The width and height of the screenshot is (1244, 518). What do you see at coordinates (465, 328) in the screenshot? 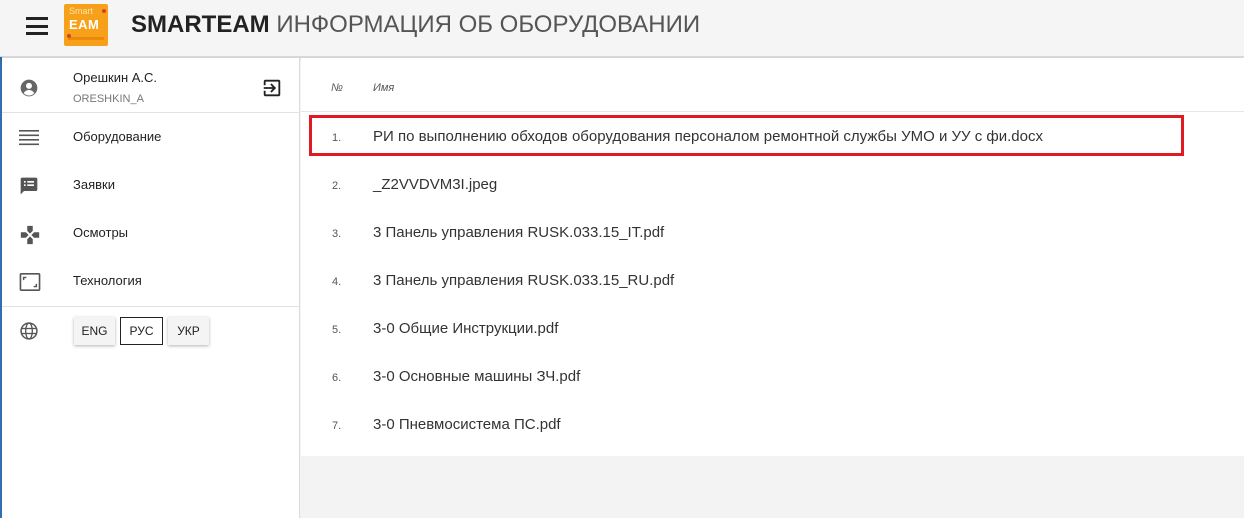
I see `file-name: 3-0 Общие Инструкции.pdf` at bounding box center [465, 328].